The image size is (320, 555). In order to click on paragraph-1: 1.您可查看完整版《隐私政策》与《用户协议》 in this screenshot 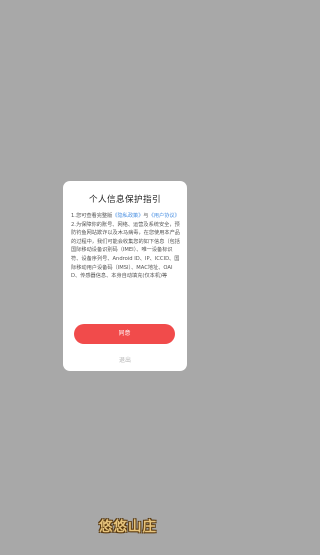, I will do `click(126, 216)`.